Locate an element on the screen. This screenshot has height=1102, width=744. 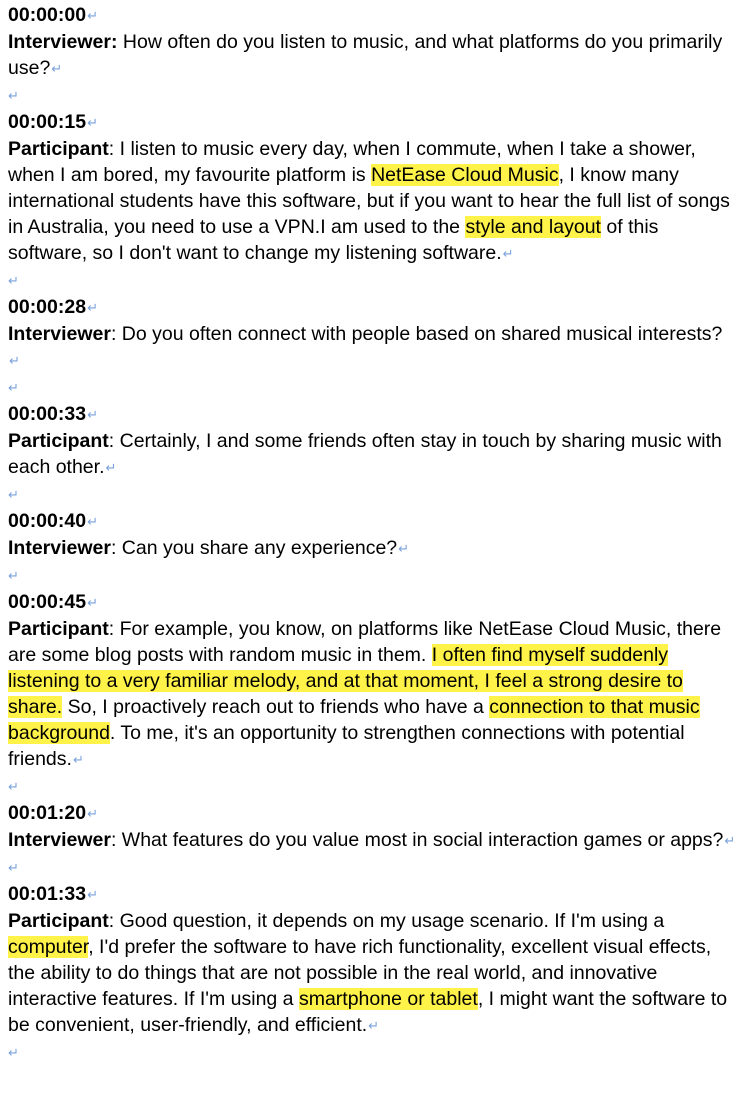
timestamp: 00:00:15 is located at coordinates (47, 122).